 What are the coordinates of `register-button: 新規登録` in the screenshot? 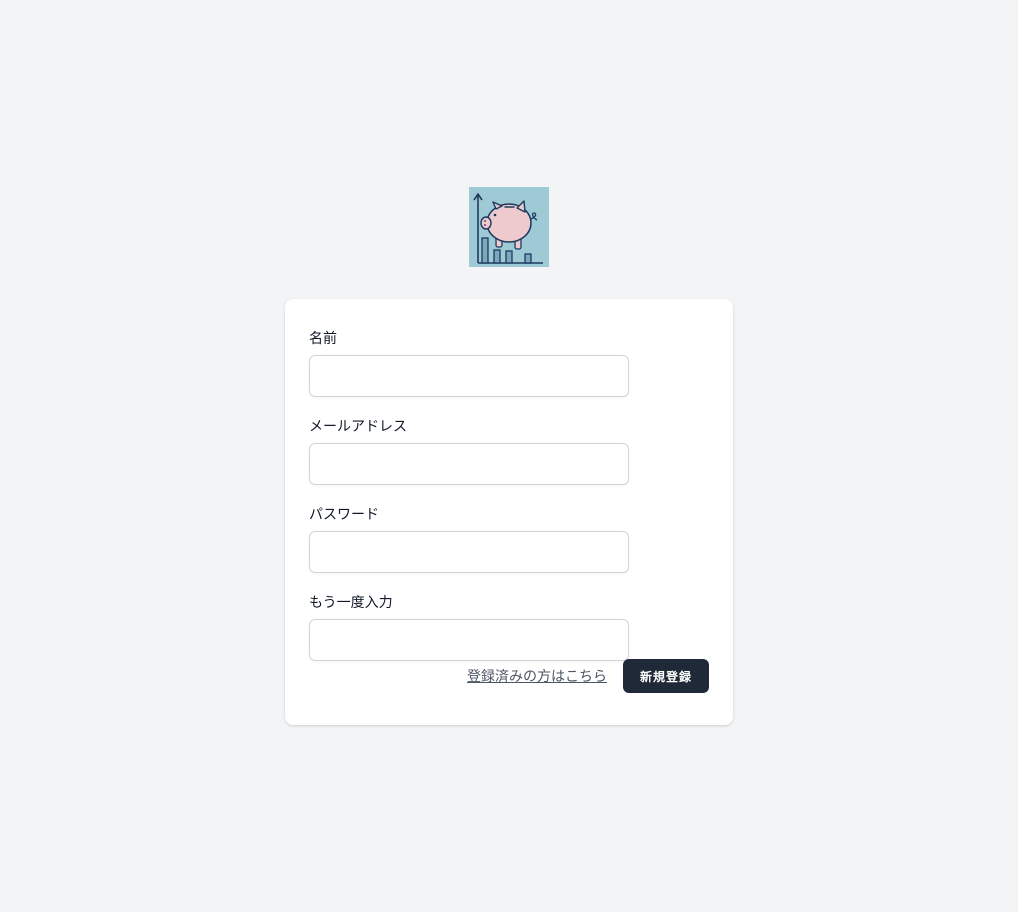 It's located at (665, 676).